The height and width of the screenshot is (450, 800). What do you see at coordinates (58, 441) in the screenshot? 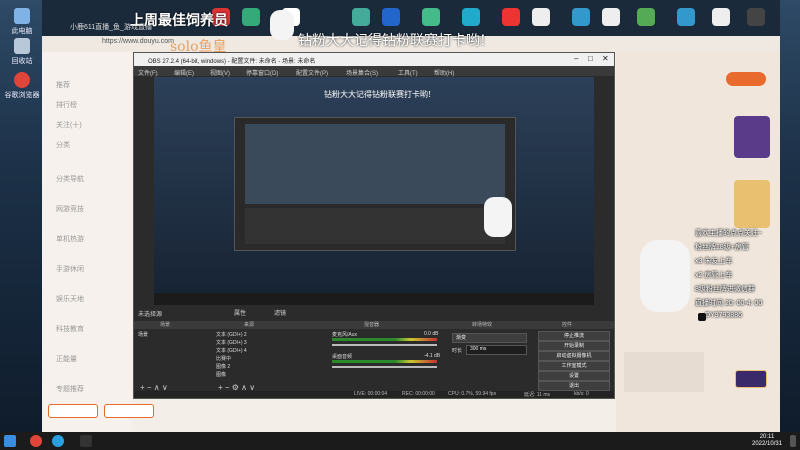
I see `taskbar-edge-icon` at bounding box center [58, 441].